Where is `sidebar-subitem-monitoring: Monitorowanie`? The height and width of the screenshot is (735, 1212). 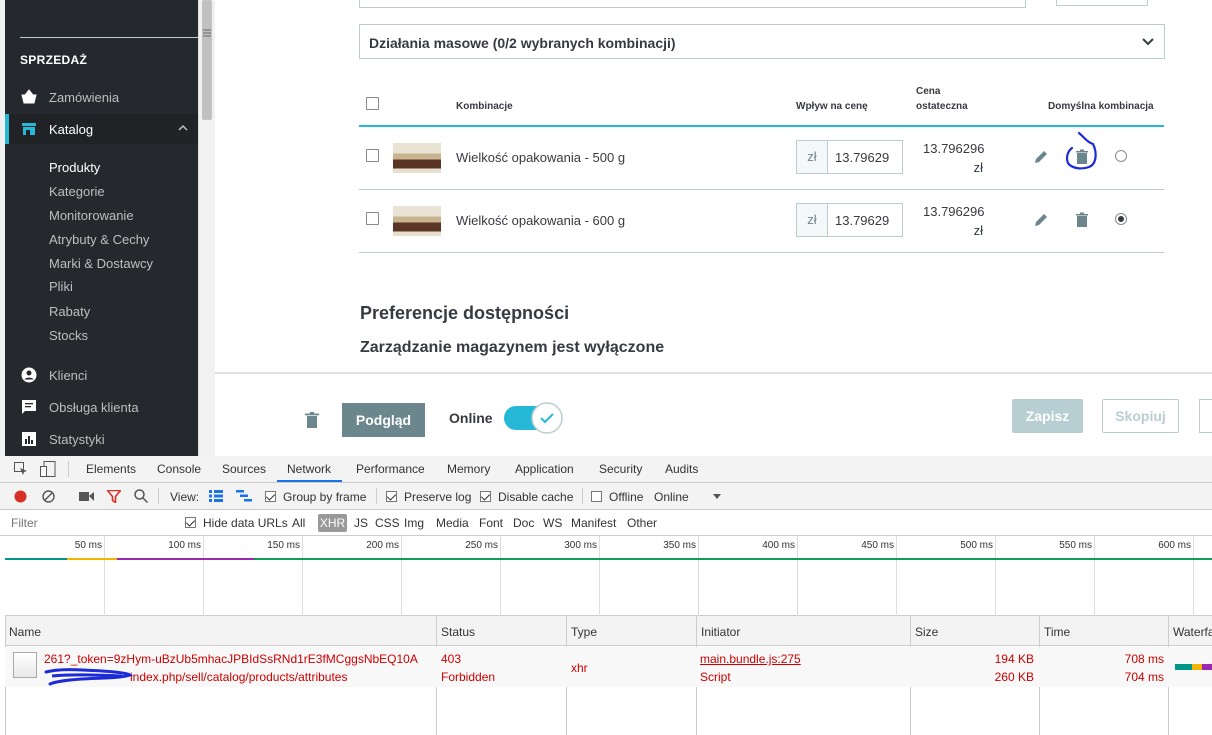 sidebar-subitem-monitoring: Monitorowanie is located at coordinates (91, 215).